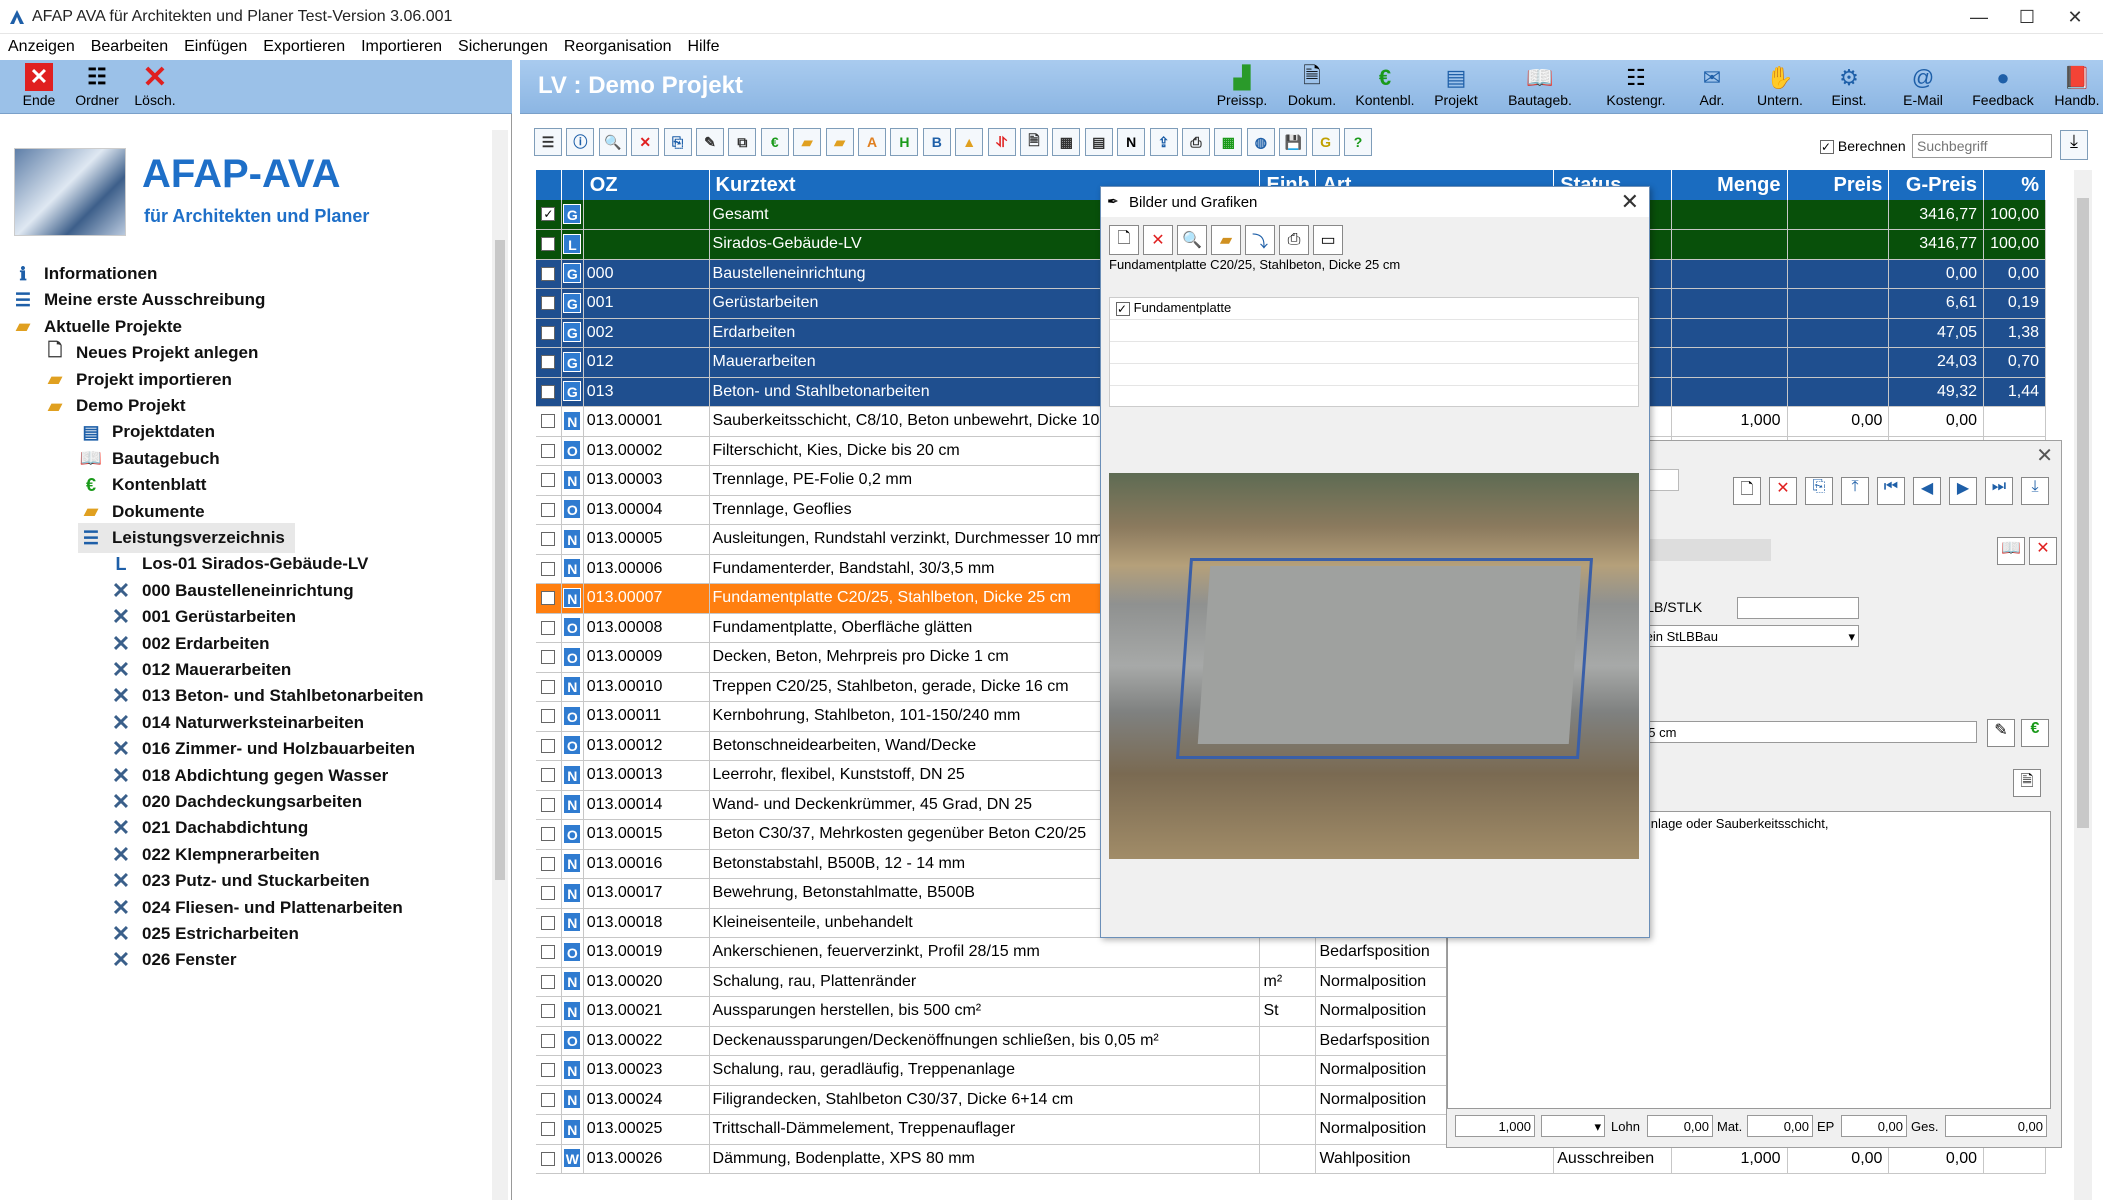 The width and height of the screenshot is (2103, 1200). What do you see at coordinates (646, 982) in the screenshot?
I see `oz-cell: 013.00020` at bounding box center [646, 982].